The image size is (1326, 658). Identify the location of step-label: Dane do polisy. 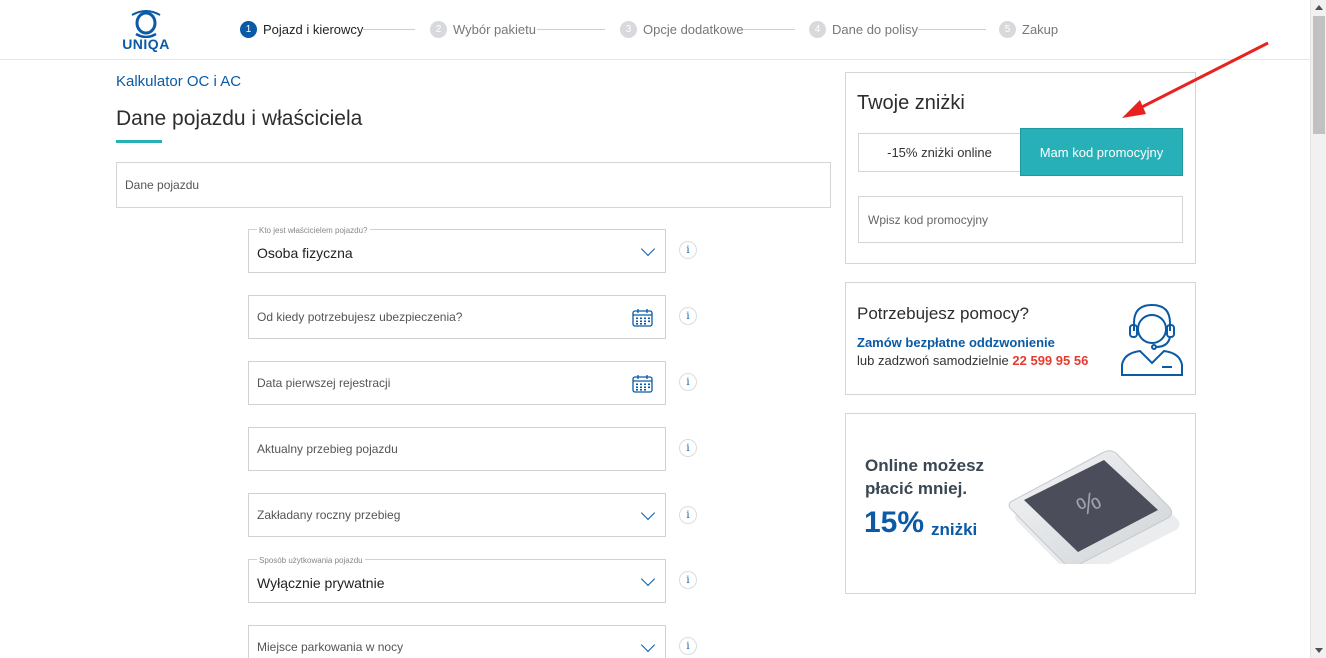
(875, 29).